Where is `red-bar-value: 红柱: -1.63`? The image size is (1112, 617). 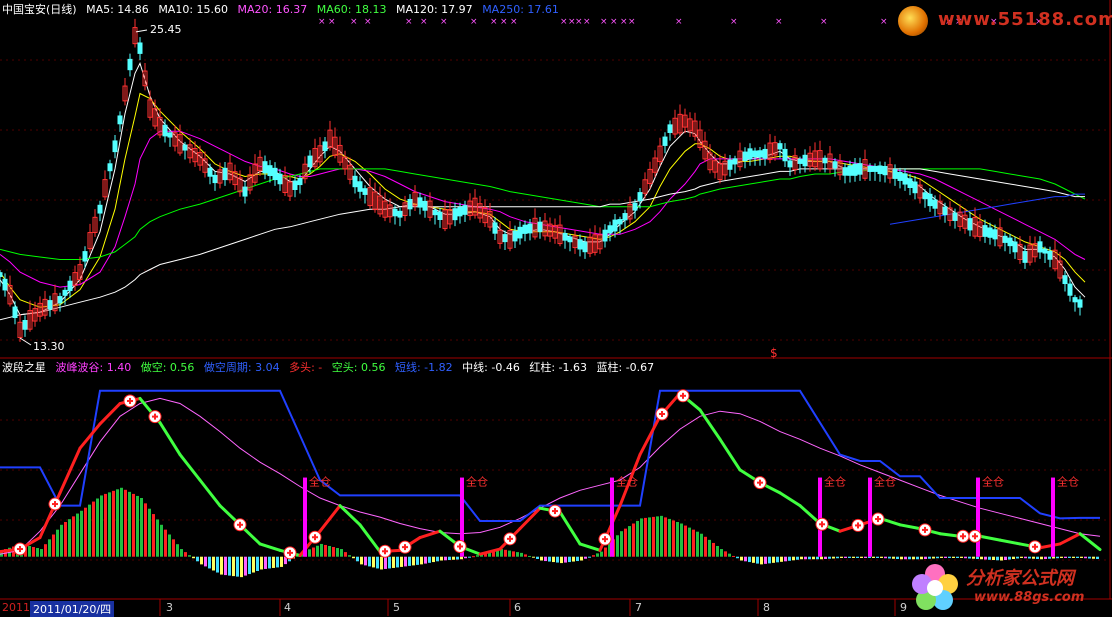 red-bar-value: 红柱: -1.63 is located at coordinates (558, 367).